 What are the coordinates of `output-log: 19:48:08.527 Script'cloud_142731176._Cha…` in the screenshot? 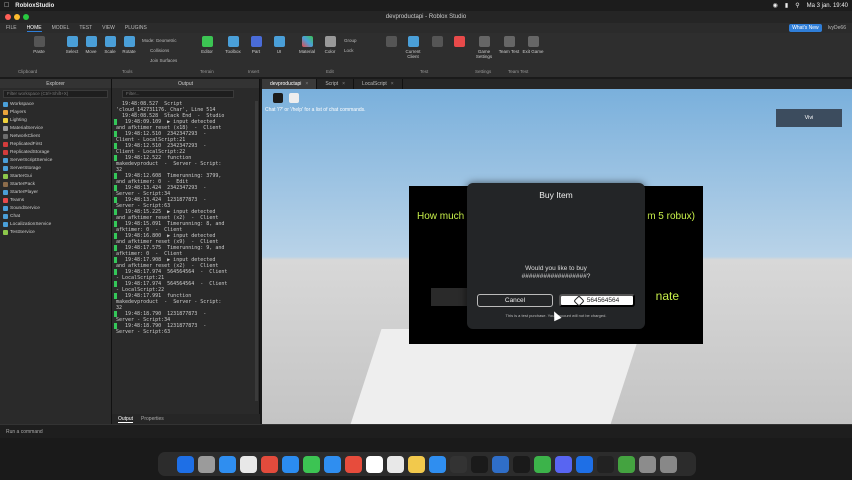 It's located at (184, 251).